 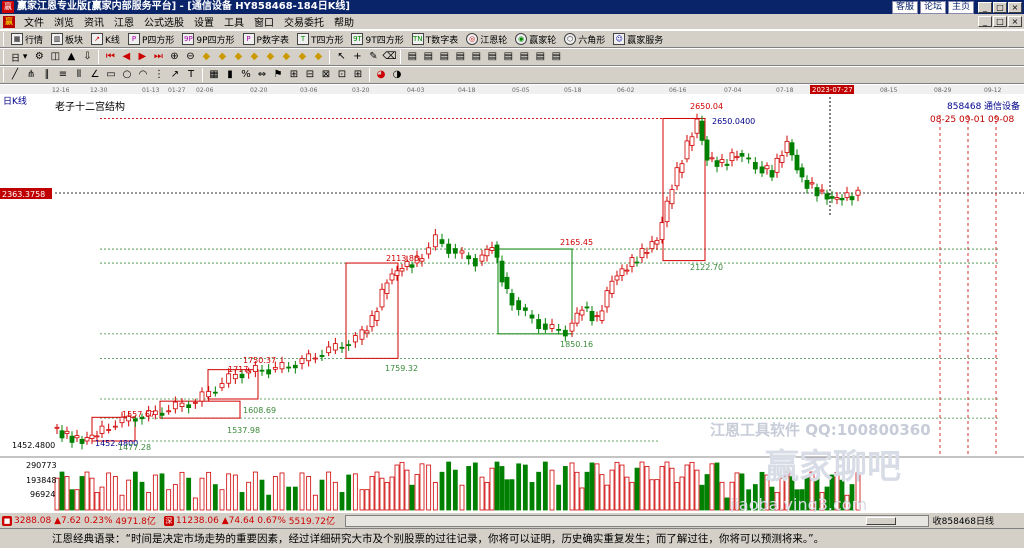 What do you see at coordinates (486, 39) in the screenshot?
I see `tool-gann-wheel: ◎ 江恩轮` at bounding box center [486, 39].